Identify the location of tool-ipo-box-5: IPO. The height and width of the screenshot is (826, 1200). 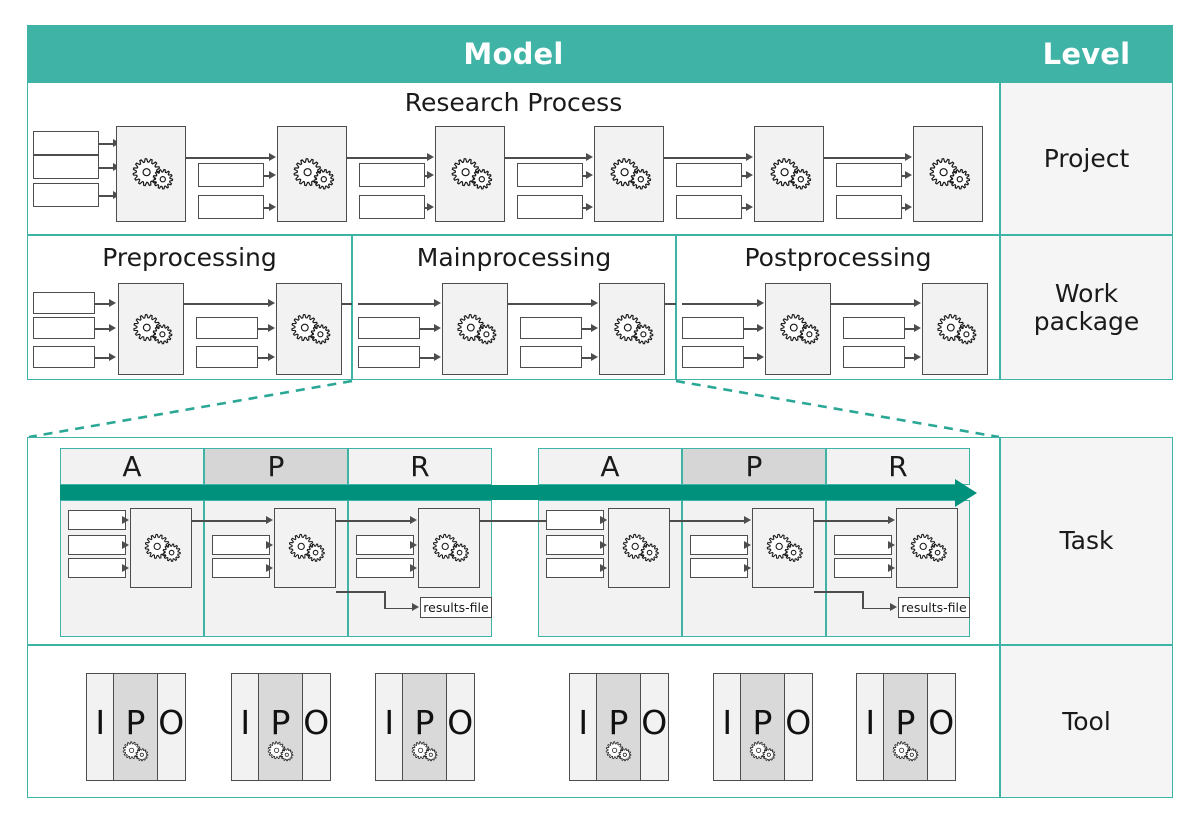
(763, 727).